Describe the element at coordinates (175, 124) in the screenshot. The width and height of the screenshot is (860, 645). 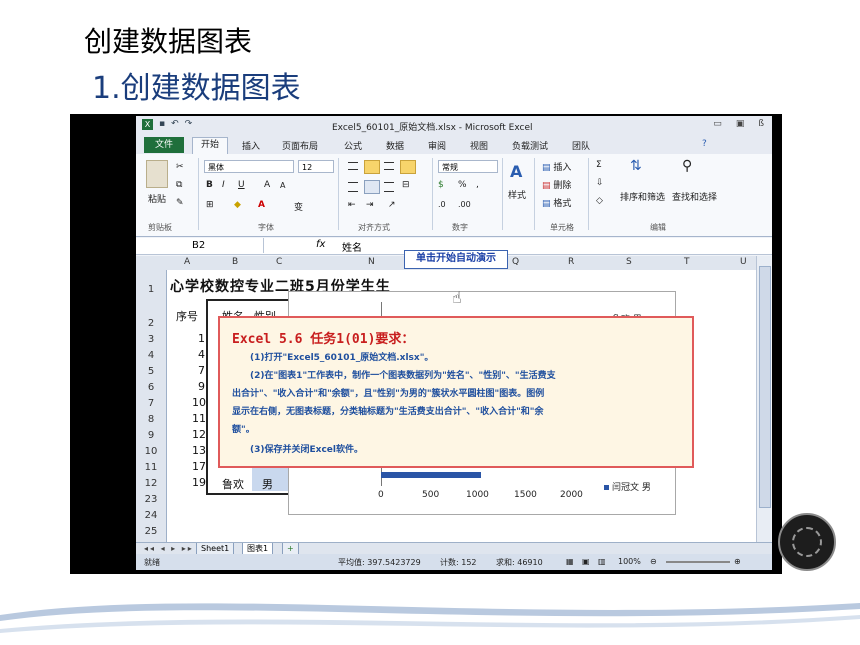
I see `undo-icon: ↶` at that location.